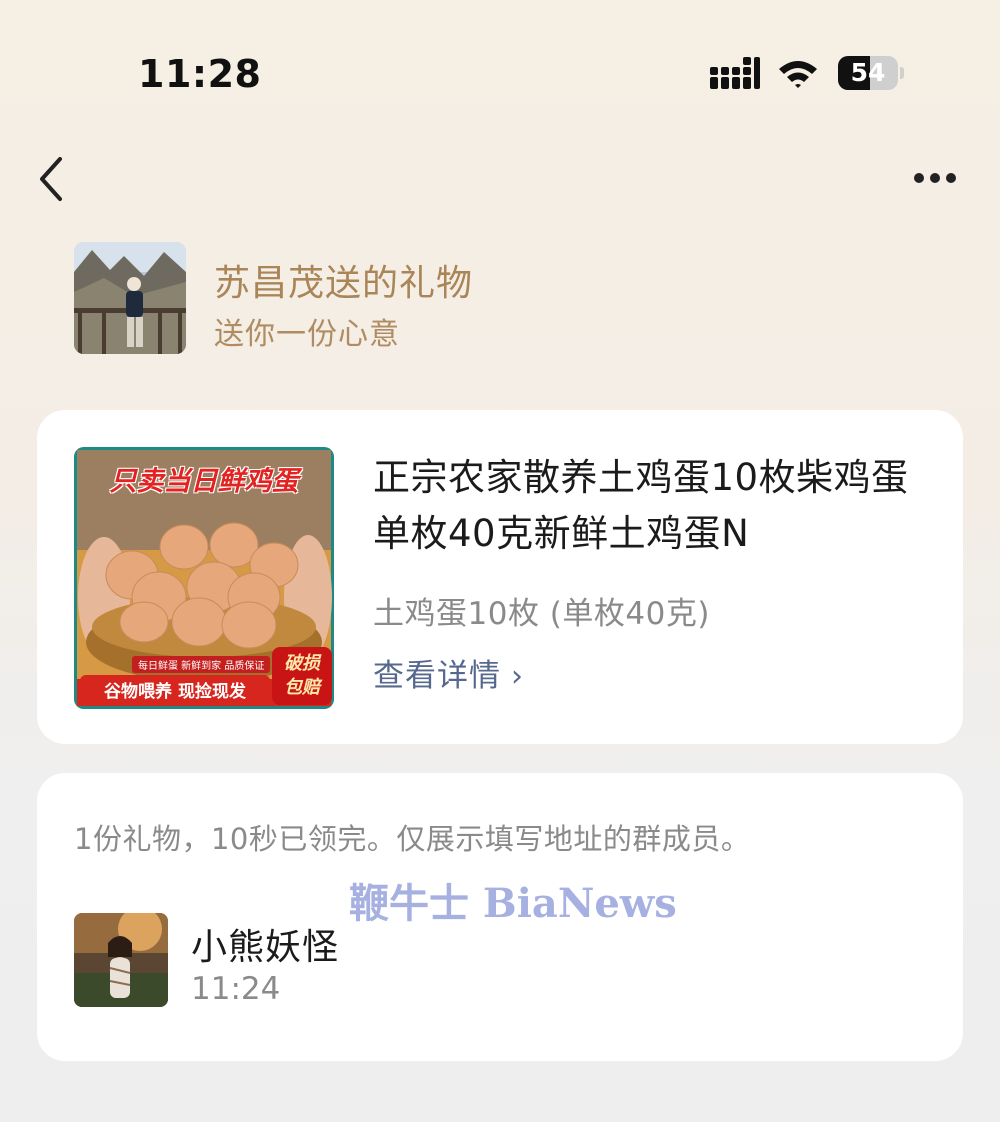 Image resolution: width=1000 pixels, height=1122 pixels. I want to click on status-time: 11:28, so click(200, 74).